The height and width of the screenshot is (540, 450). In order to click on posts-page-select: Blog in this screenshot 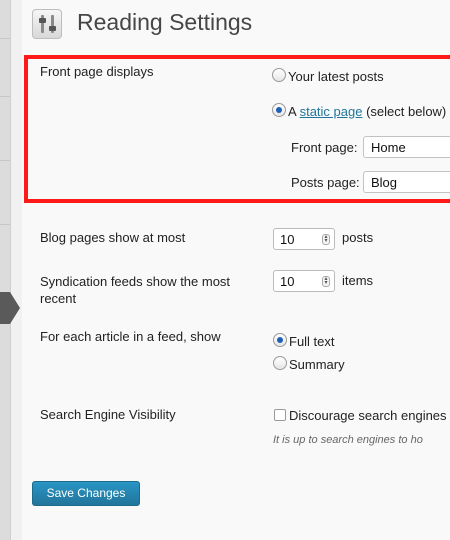, I will do `click(406, 182)`.